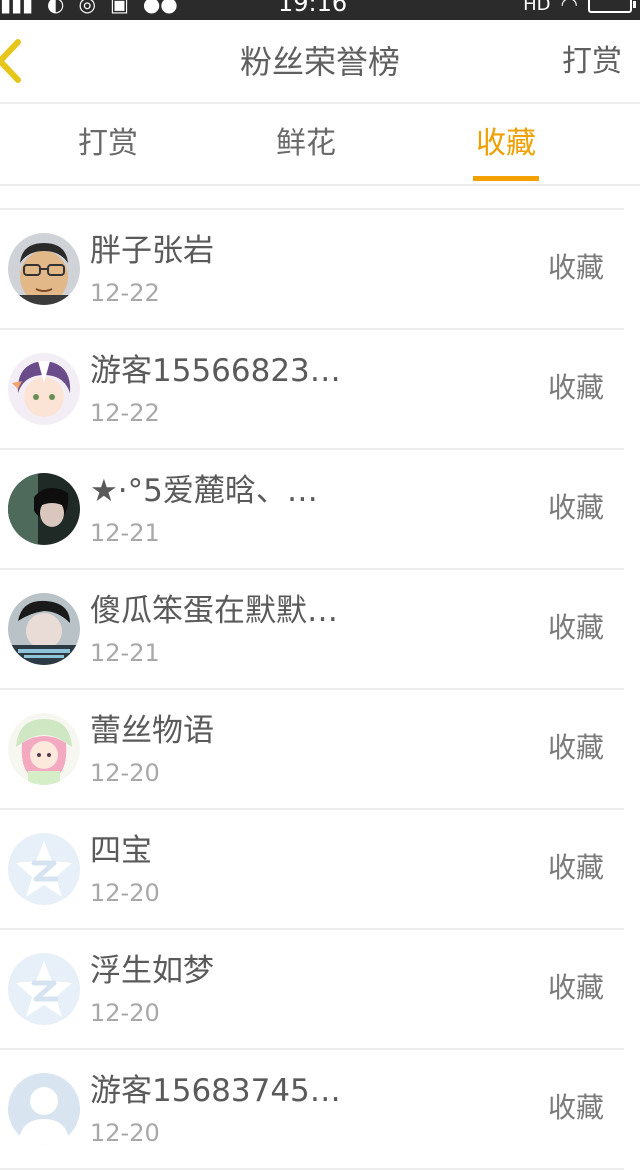 The image size is (640, 1170). I want to click on navbar: 粉丝荣誉榜 打赏, so click(320, 62).